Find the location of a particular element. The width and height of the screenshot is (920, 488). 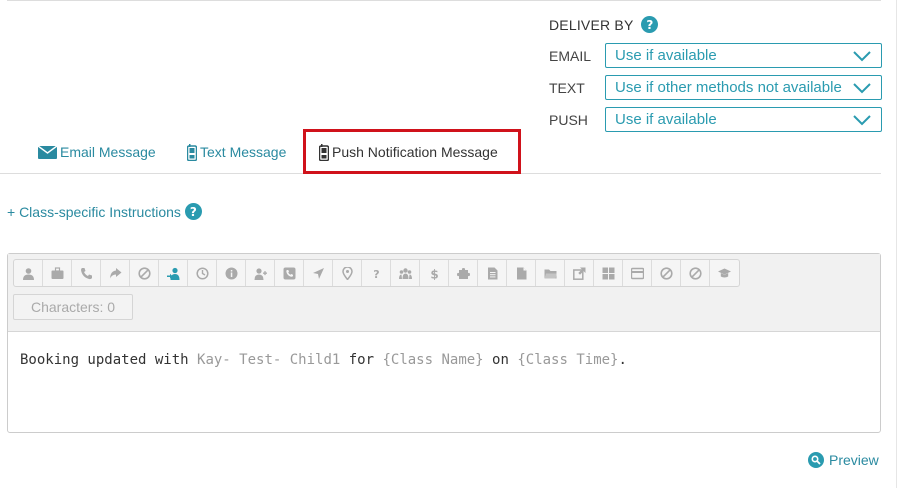

email-delivery-value: Use if available is located at coordinates (666, 55).